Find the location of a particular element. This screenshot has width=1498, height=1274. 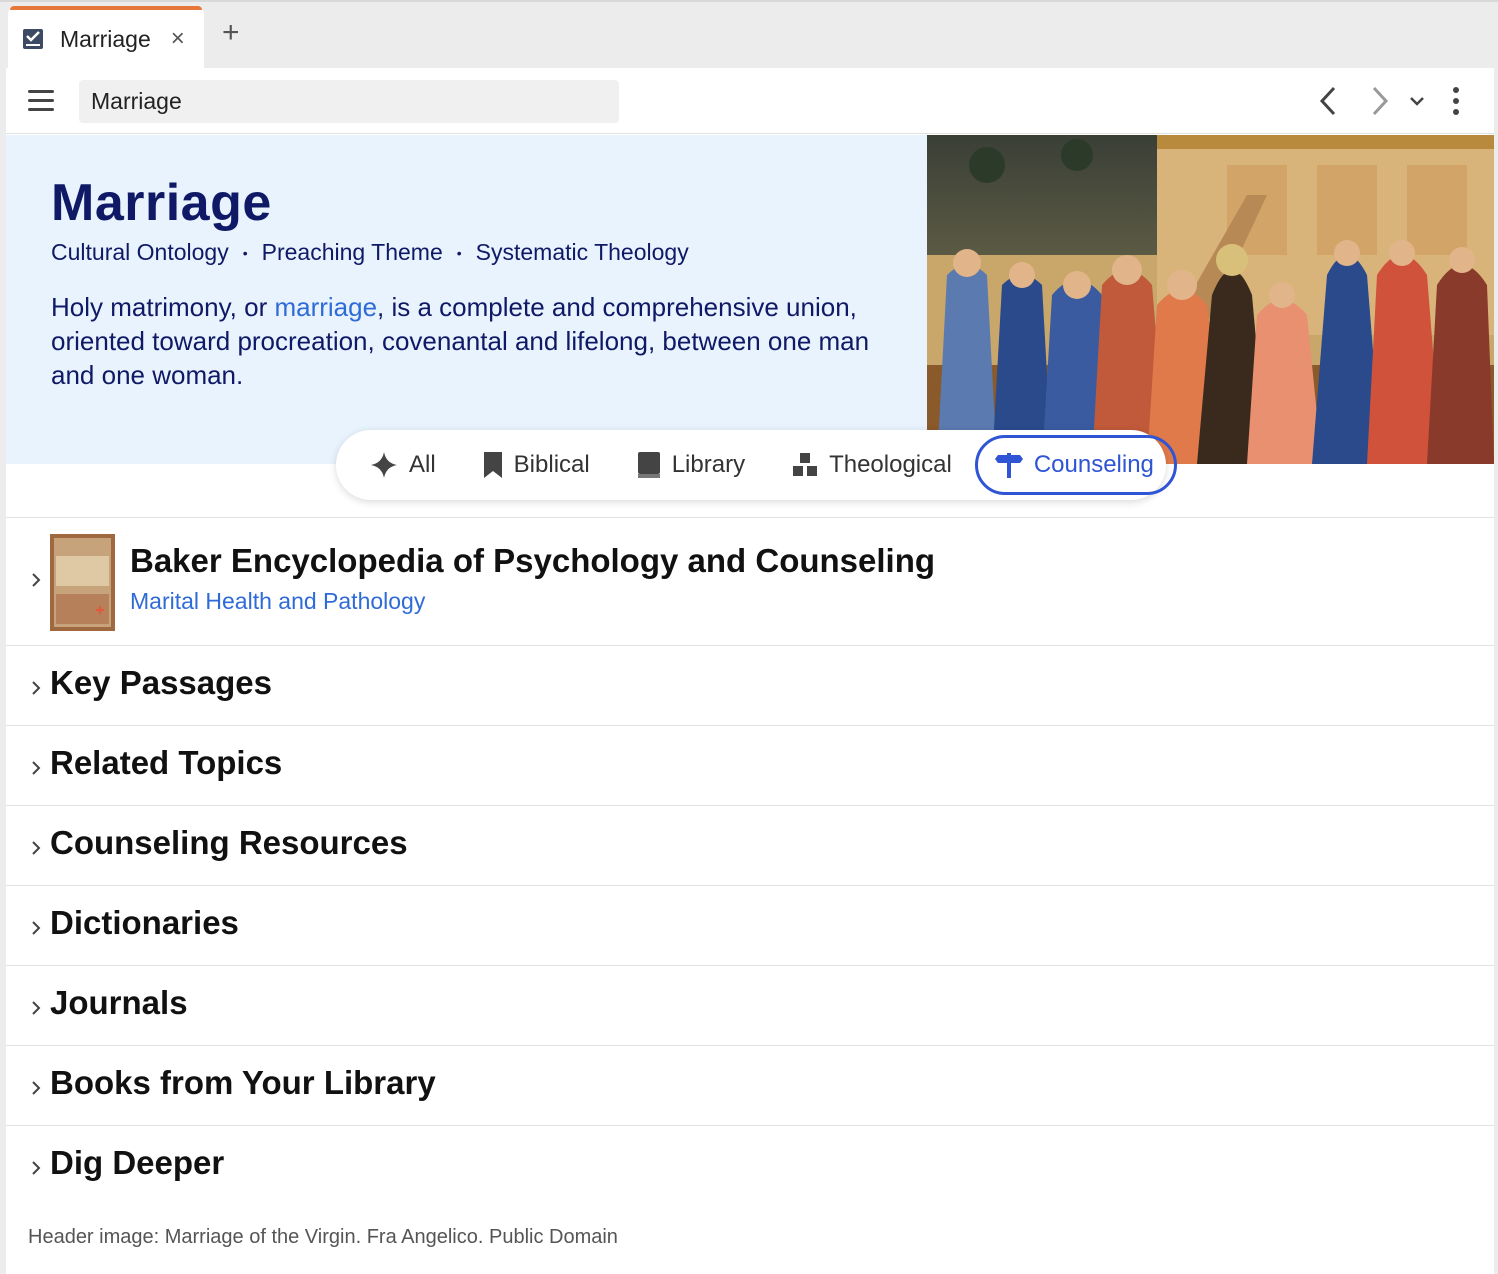

bookmark-icon is located at coordinates (492, 465).